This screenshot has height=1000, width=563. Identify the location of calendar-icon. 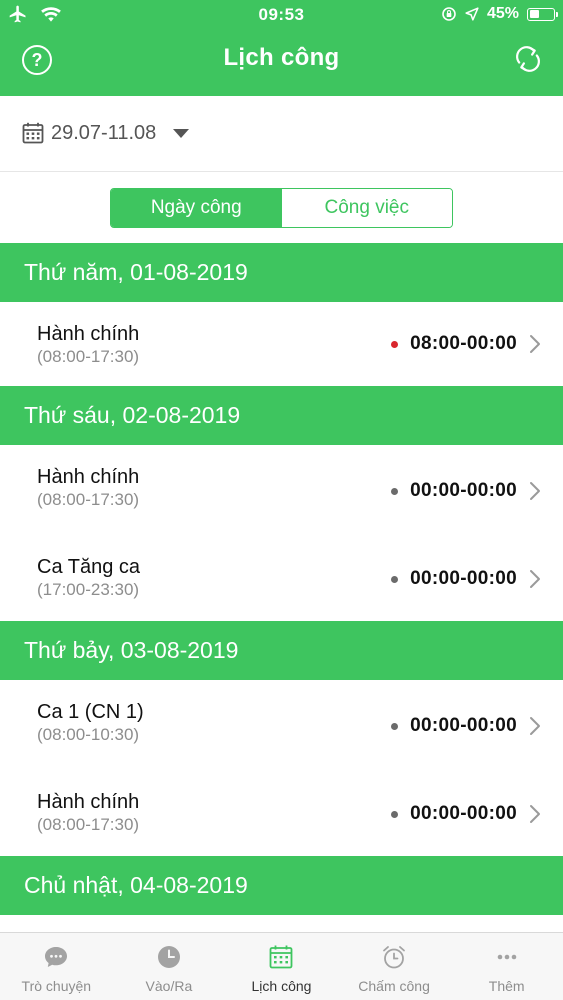
(33, 133).